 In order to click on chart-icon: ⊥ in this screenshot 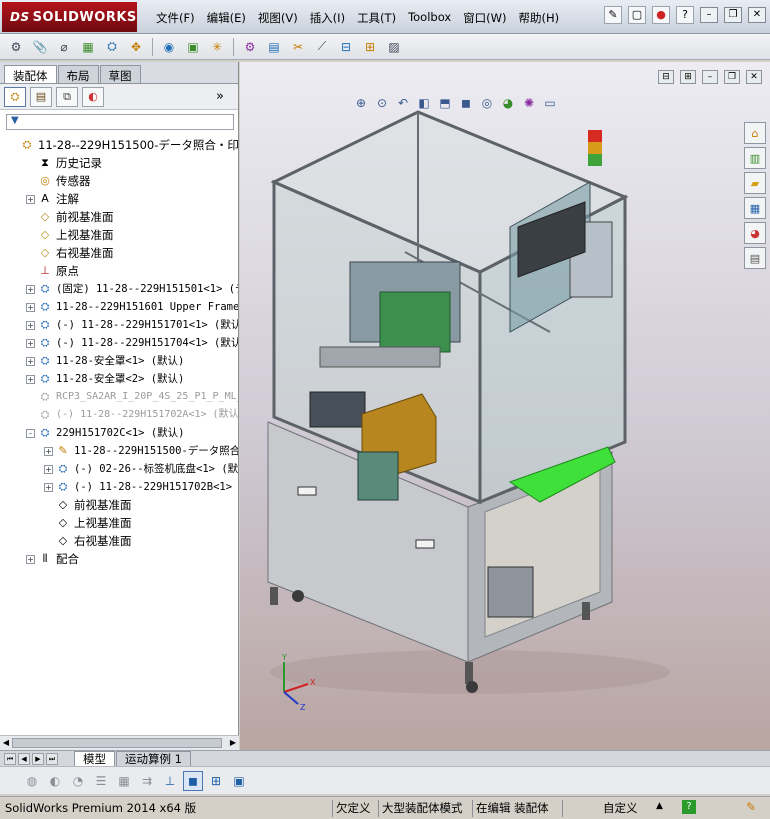, I will do `click(170, 781)`.